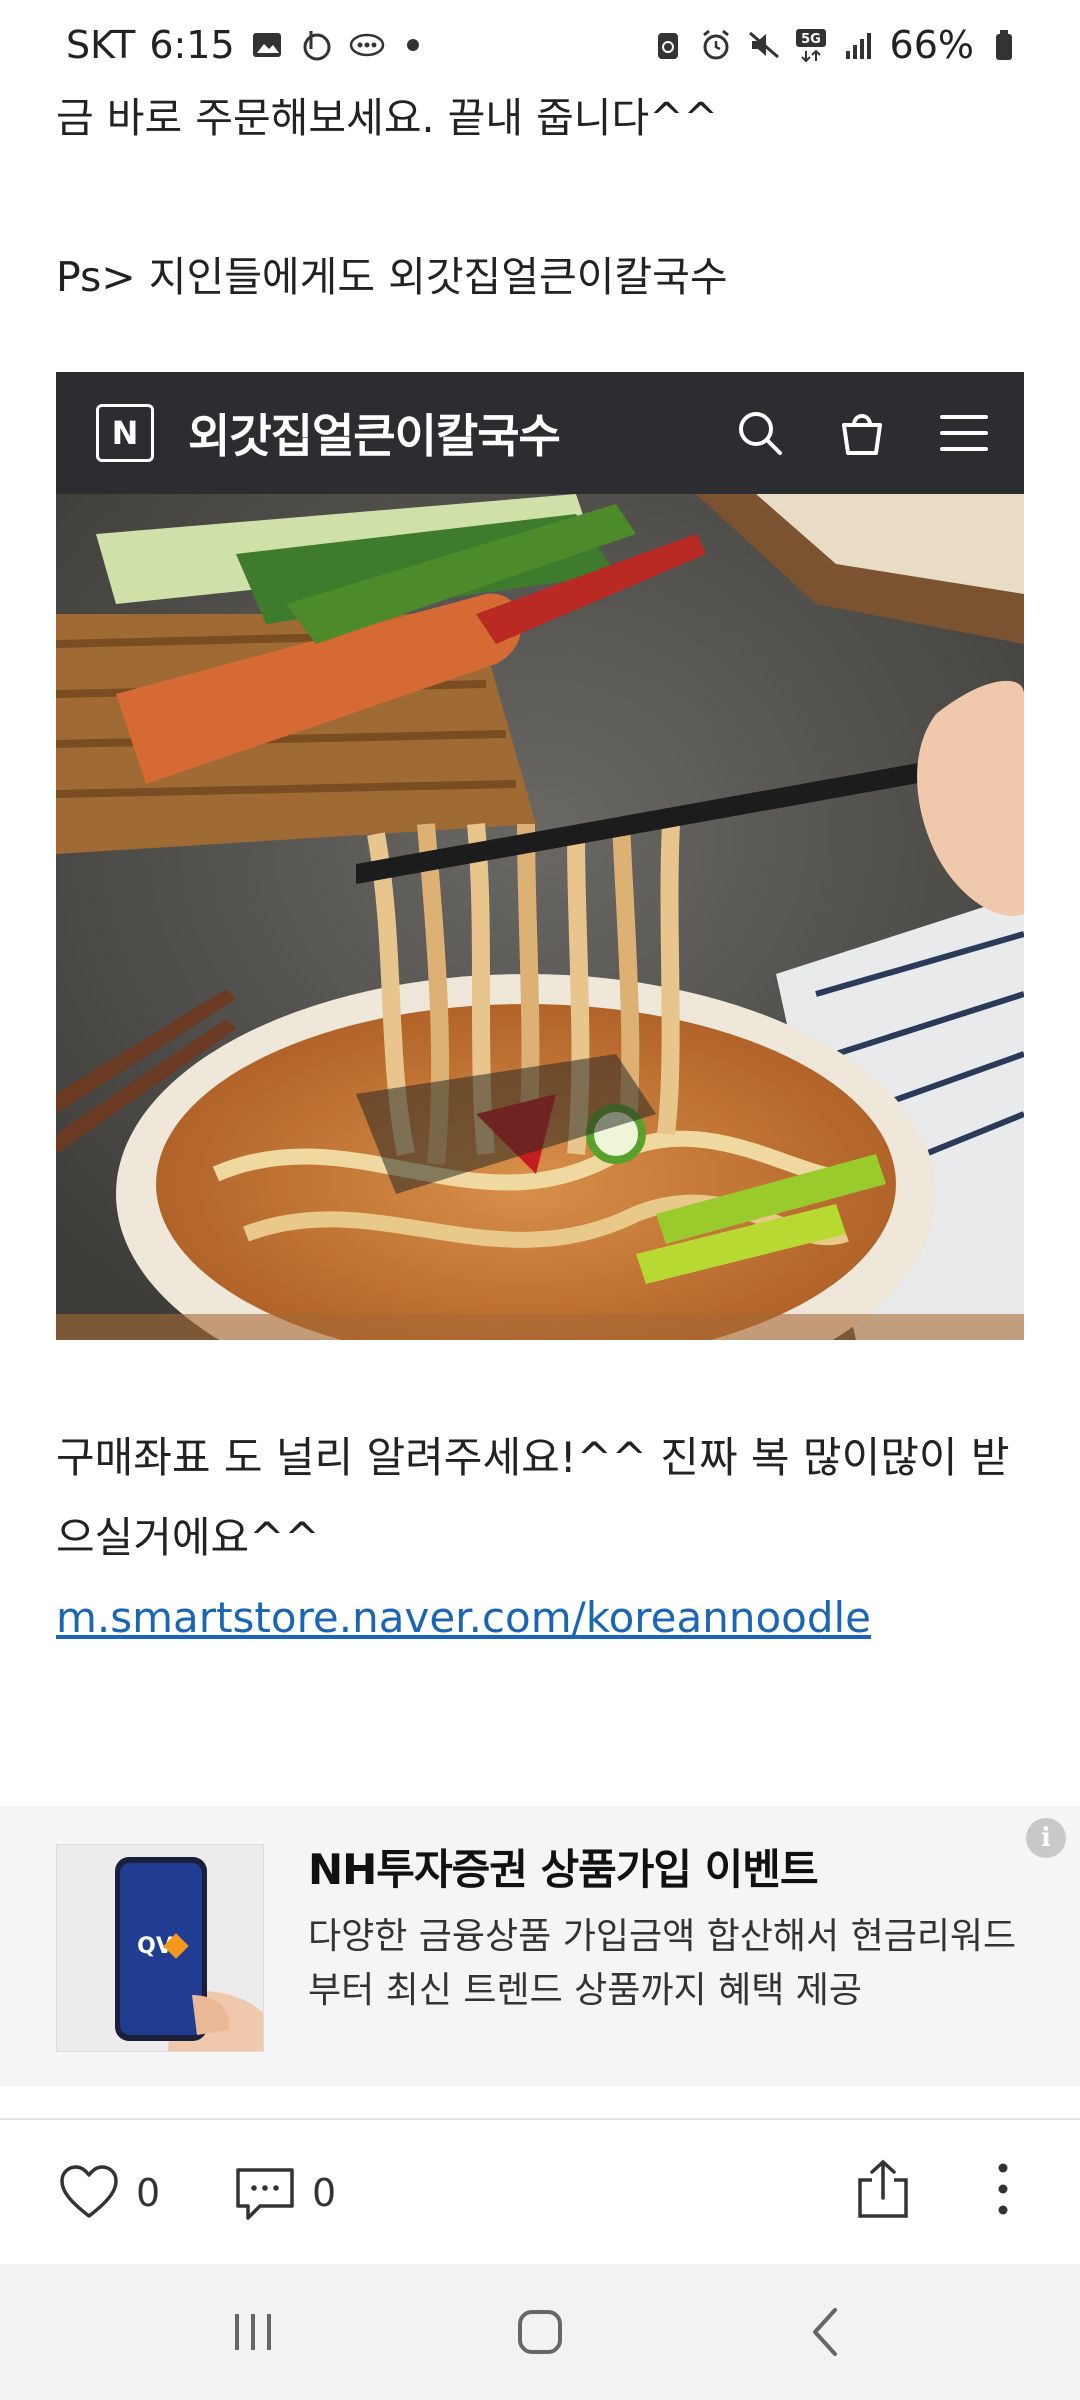 The image size is (1080, 2400). I want to click on battery-icon, so click(1004, 45).